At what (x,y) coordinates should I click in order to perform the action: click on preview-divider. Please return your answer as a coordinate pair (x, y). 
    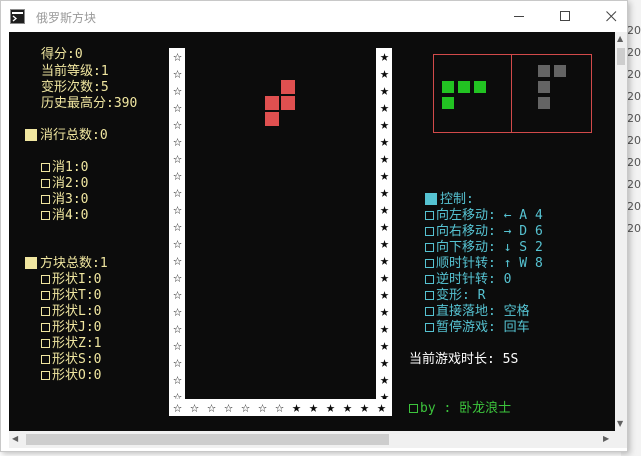
    Looking at the image, I should click on (511, 93).